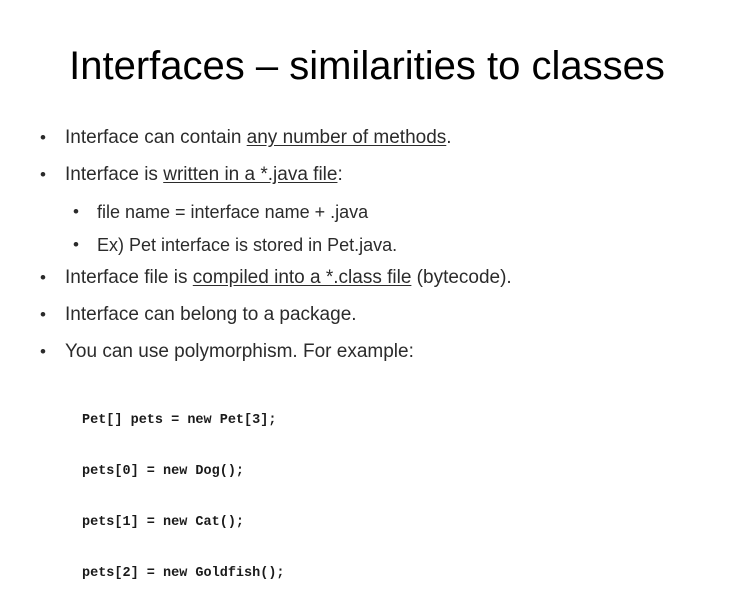  I want to click on bullet-text: Interface can belong to a package., so click(211, 314).